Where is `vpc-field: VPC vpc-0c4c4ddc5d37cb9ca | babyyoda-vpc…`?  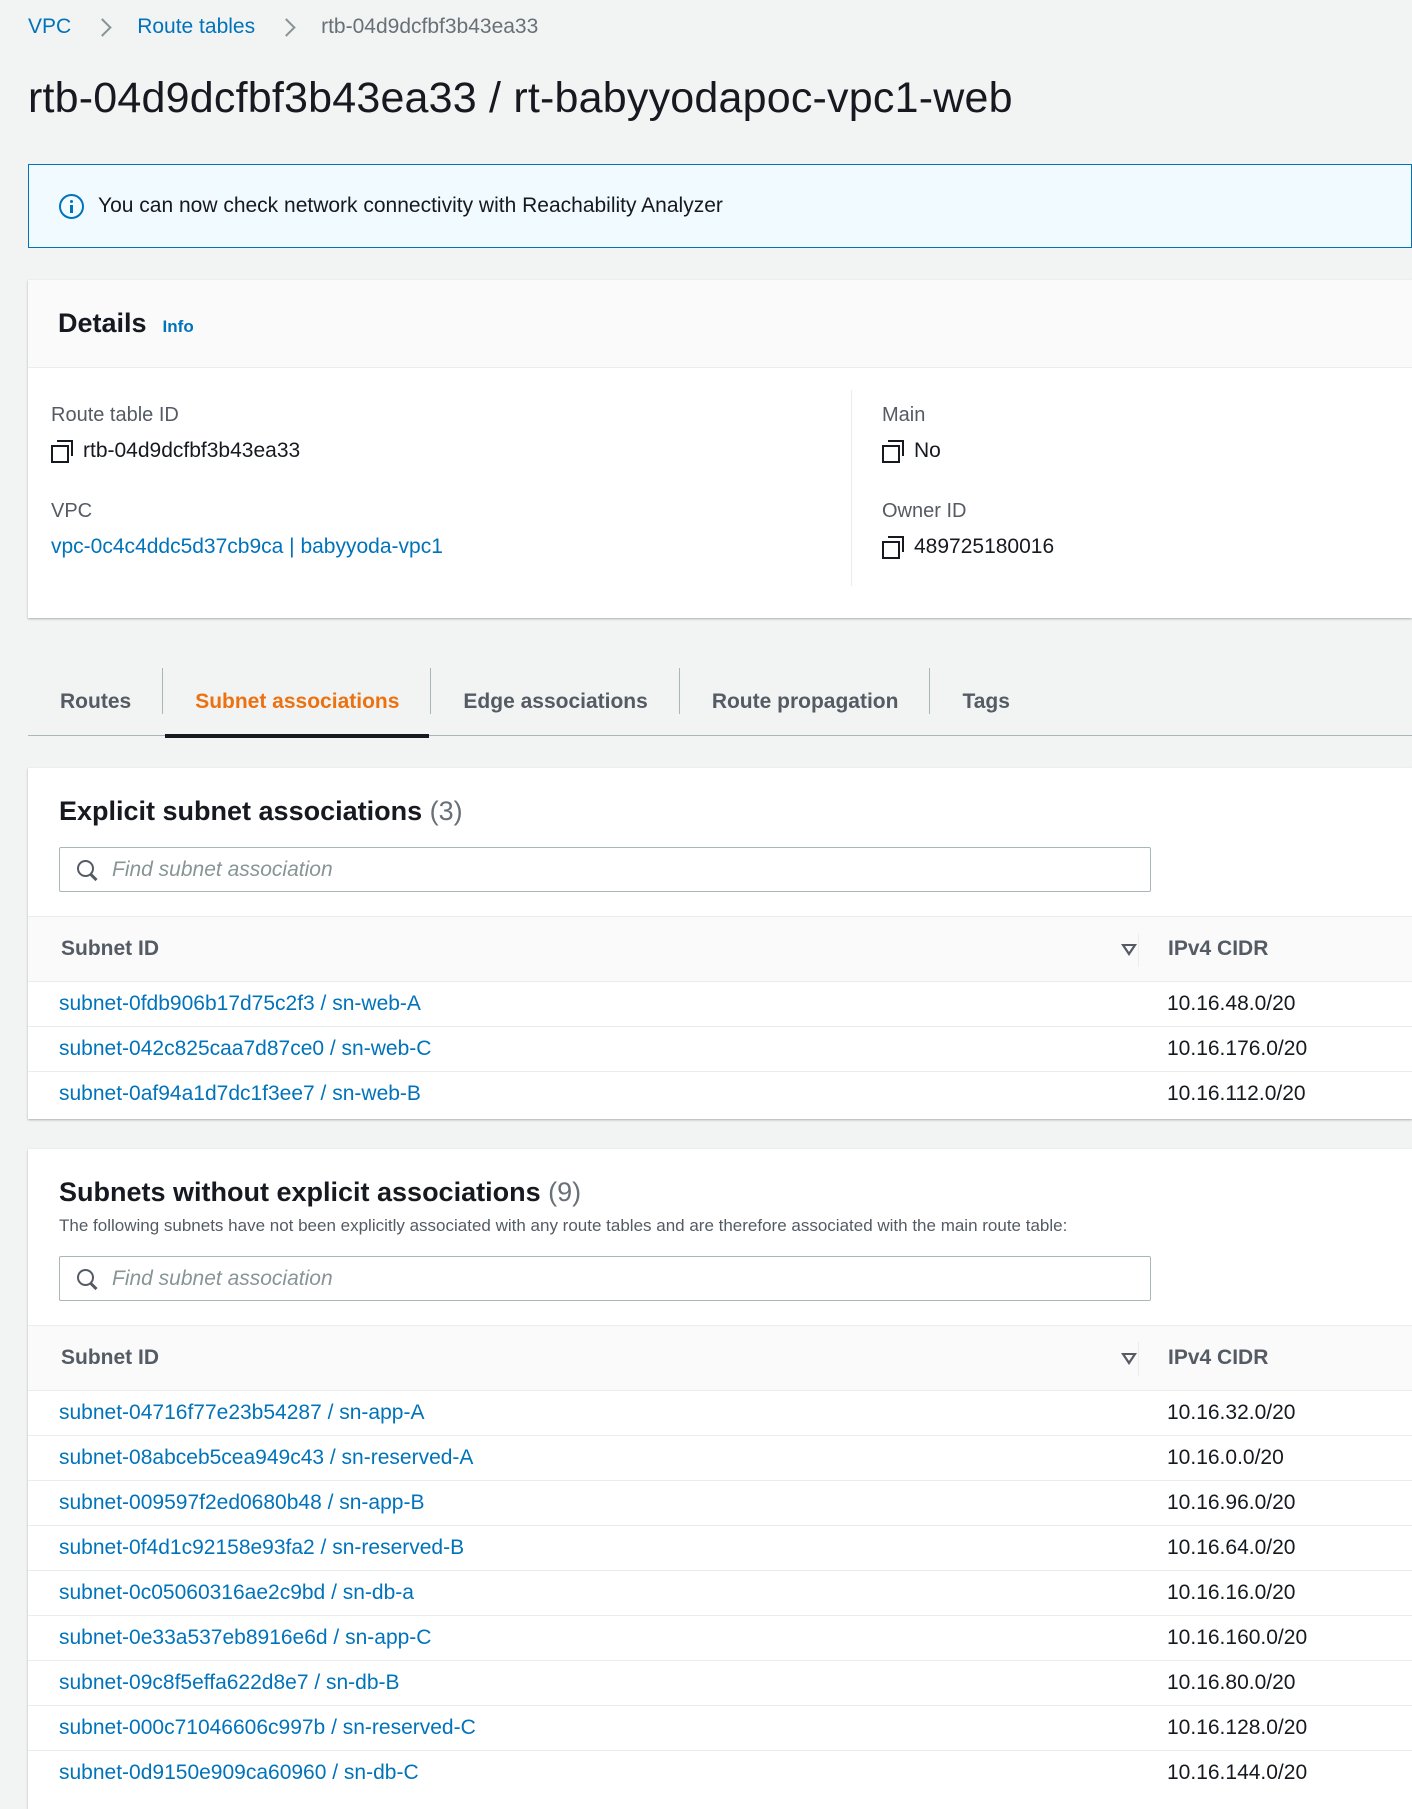 vpc-field: VPC vpc-0c4c4ddc5d37cb9ca | babyyoda-vpc… is located at coordinates (247, 529).